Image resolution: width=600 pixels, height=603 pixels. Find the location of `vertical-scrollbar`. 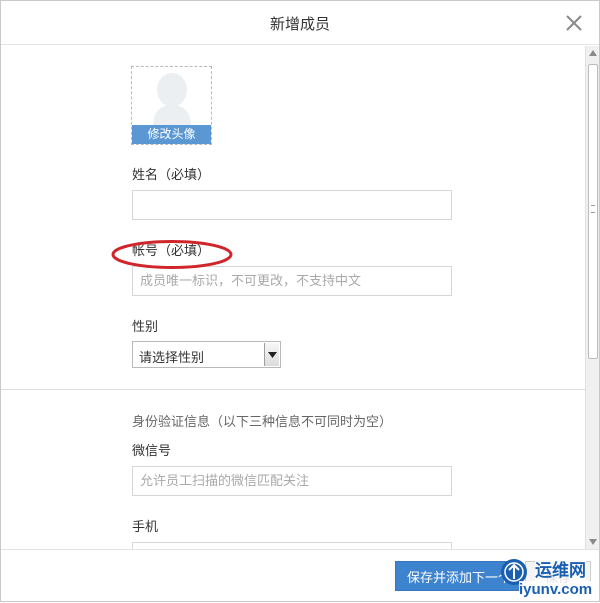

vertical-scrollbar is located at coordinates (592, 297).